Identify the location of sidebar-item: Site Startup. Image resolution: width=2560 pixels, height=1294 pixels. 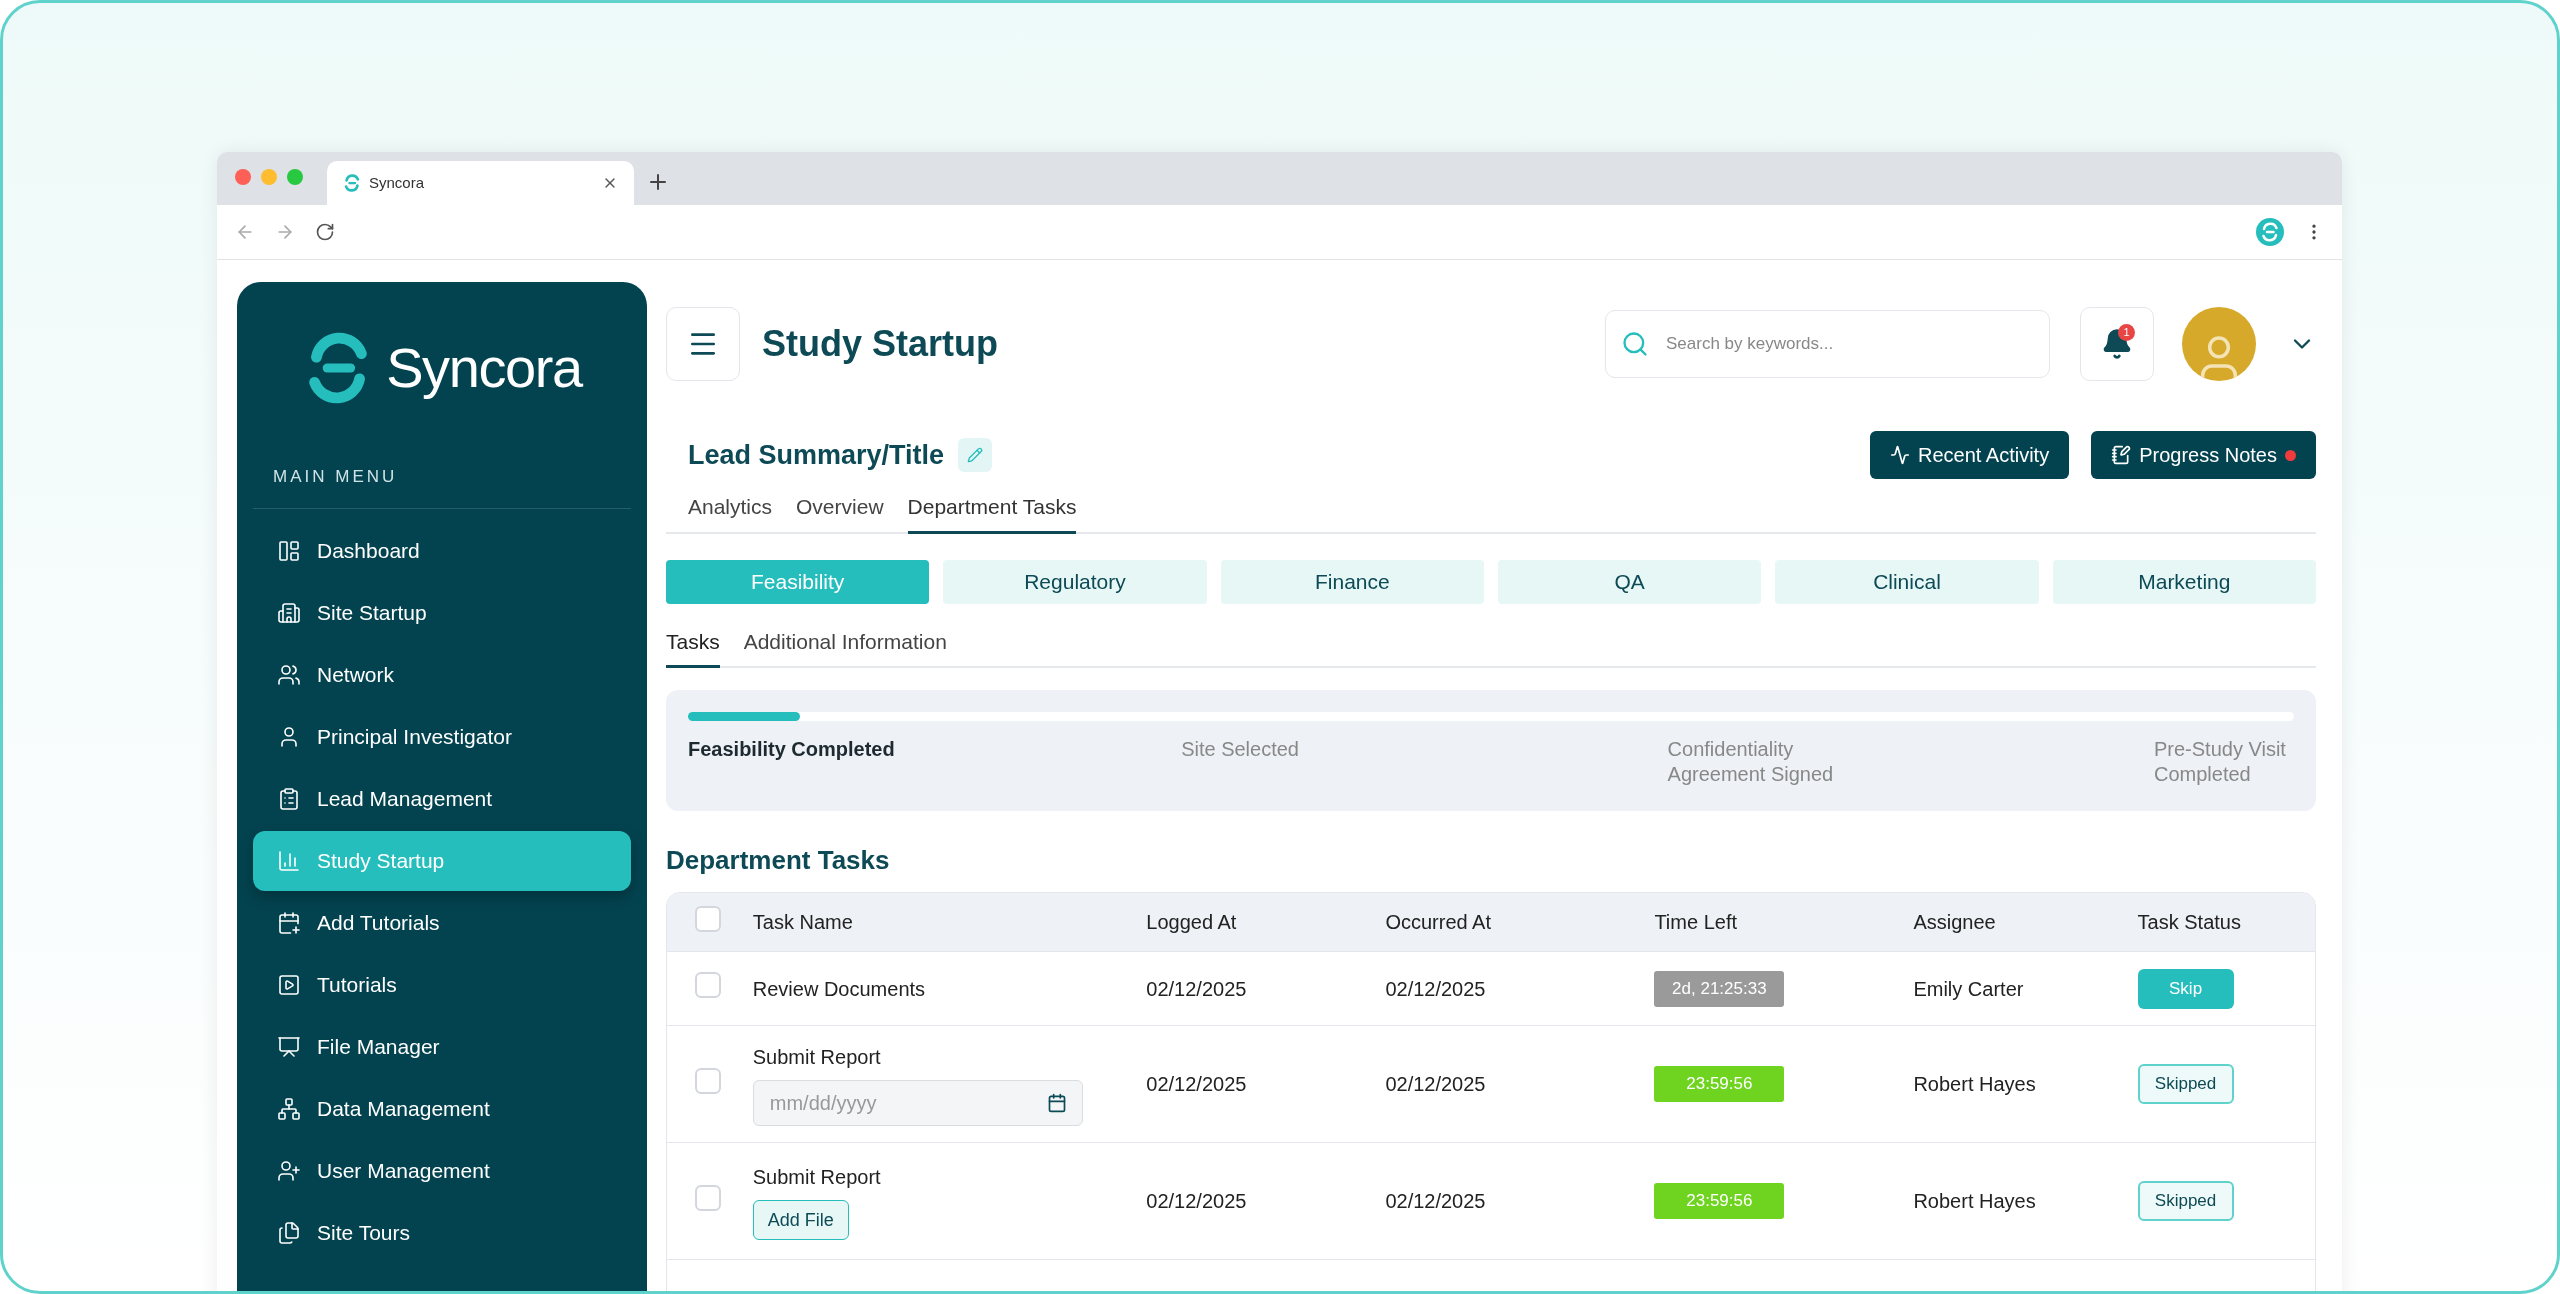
(442, 612).